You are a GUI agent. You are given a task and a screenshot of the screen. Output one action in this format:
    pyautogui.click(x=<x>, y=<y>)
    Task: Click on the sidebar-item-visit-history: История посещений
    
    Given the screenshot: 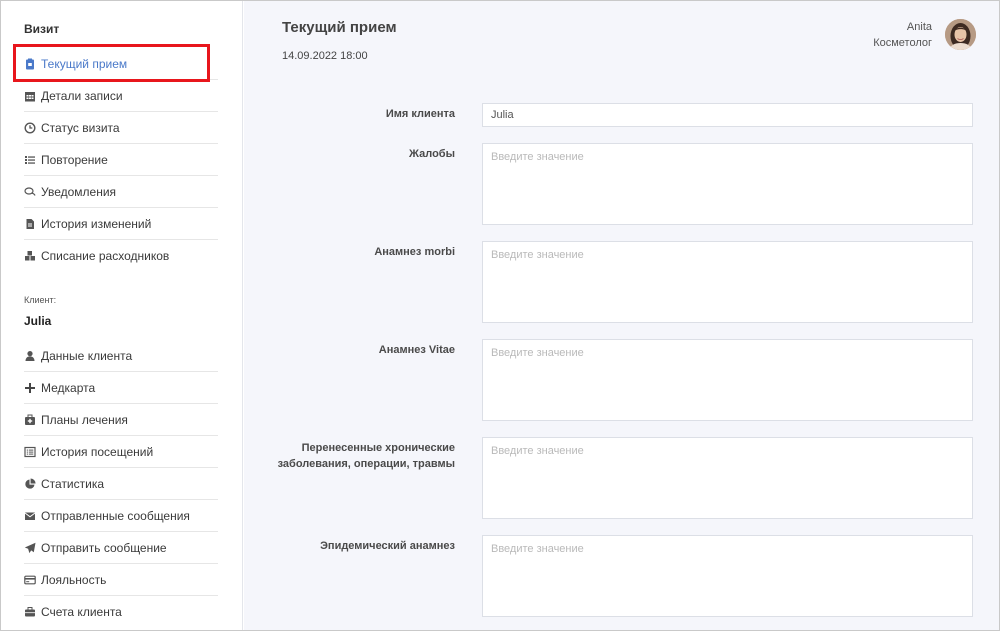 What is the action you would take?
    pyautogui.click(x=121, y=452)
    